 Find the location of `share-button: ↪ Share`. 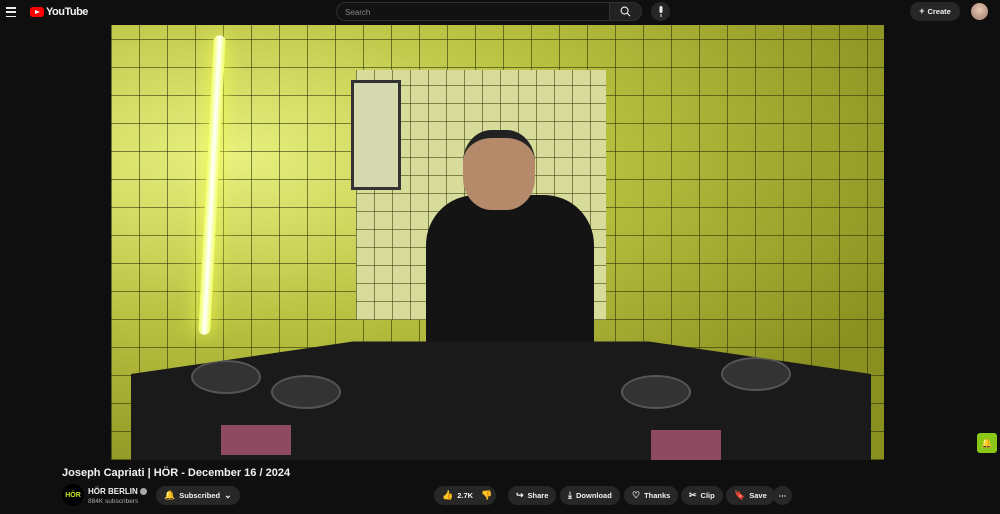

share-button: ↪ Share is located at coordinates (532, 495).